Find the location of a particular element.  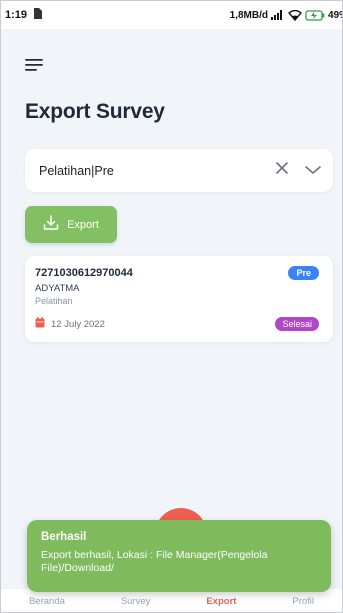

wifi-icon is located at coordinates (294, 15).